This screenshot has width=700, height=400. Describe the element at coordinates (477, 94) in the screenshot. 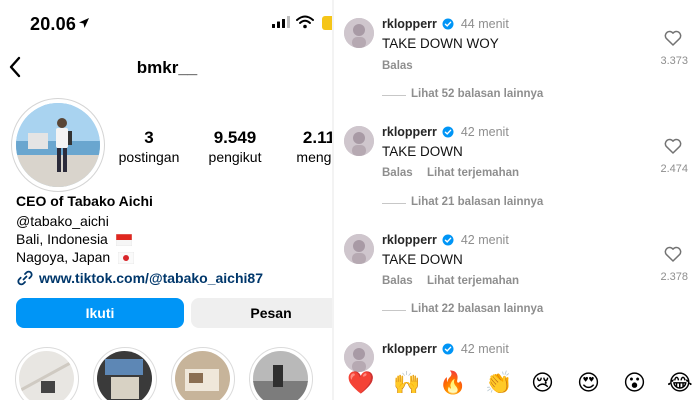

I see `view-replies-link: Lihat 52 balasan lainnya` at that location.